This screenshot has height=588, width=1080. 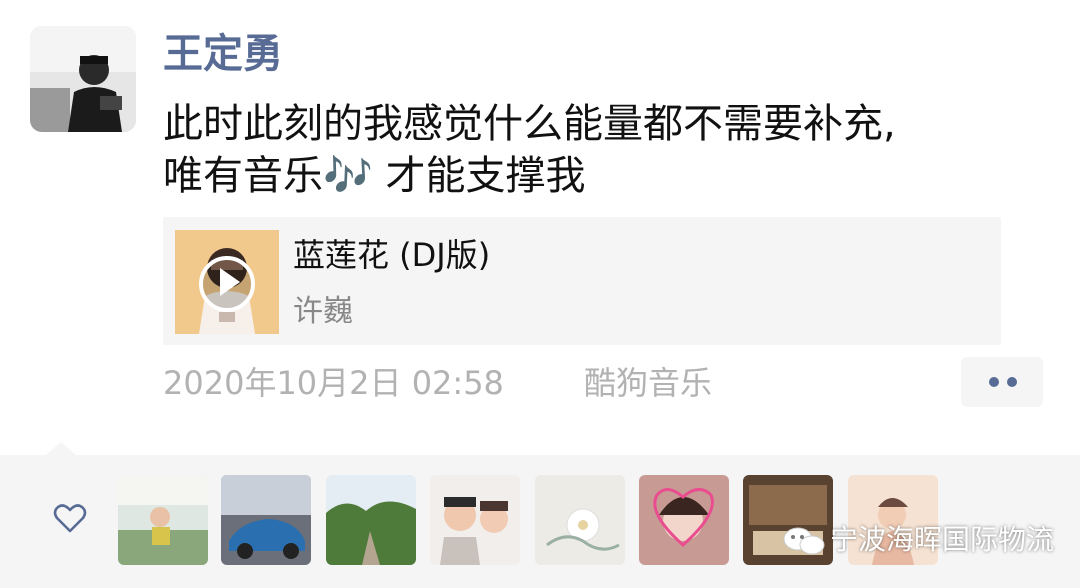 I want to click on post-text-line-2: 唯有音乐🎶 才能支撑我, so click(x=374, y=176).